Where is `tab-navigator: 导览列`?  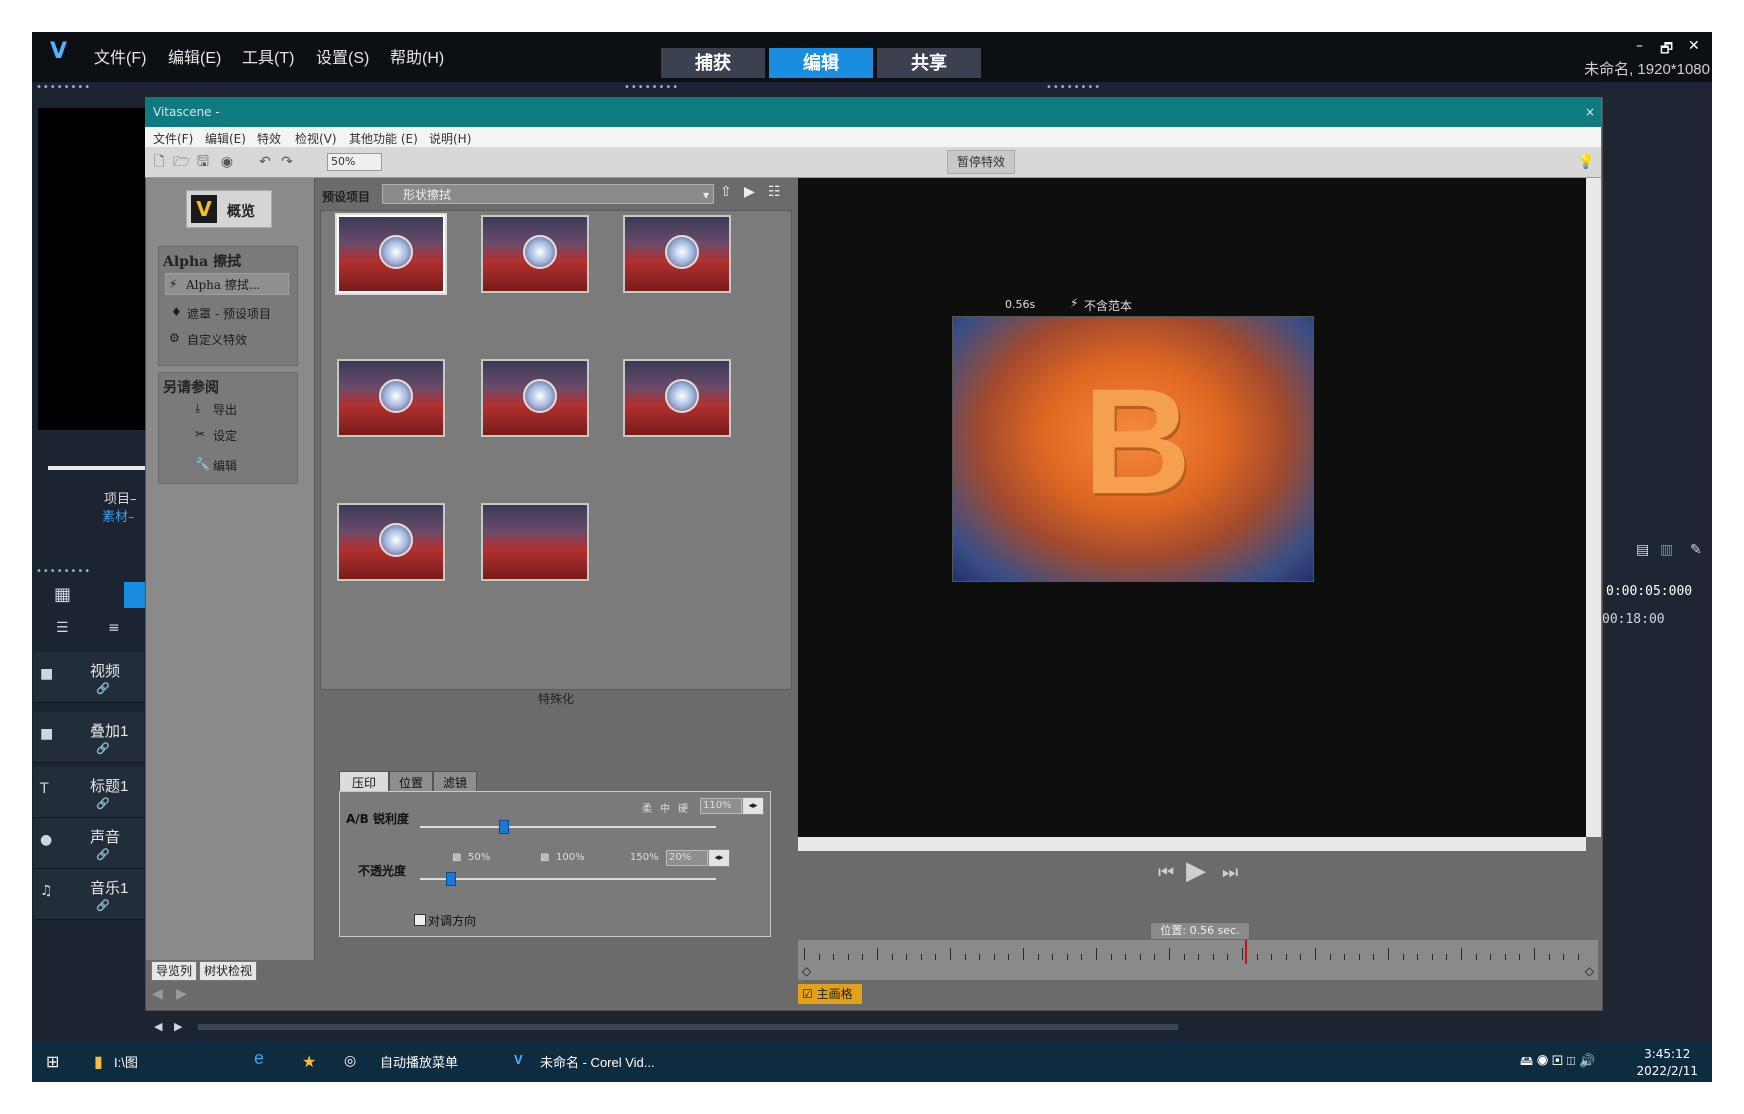
tab-navigator: 导览列 is located at coordinates (174, 971).